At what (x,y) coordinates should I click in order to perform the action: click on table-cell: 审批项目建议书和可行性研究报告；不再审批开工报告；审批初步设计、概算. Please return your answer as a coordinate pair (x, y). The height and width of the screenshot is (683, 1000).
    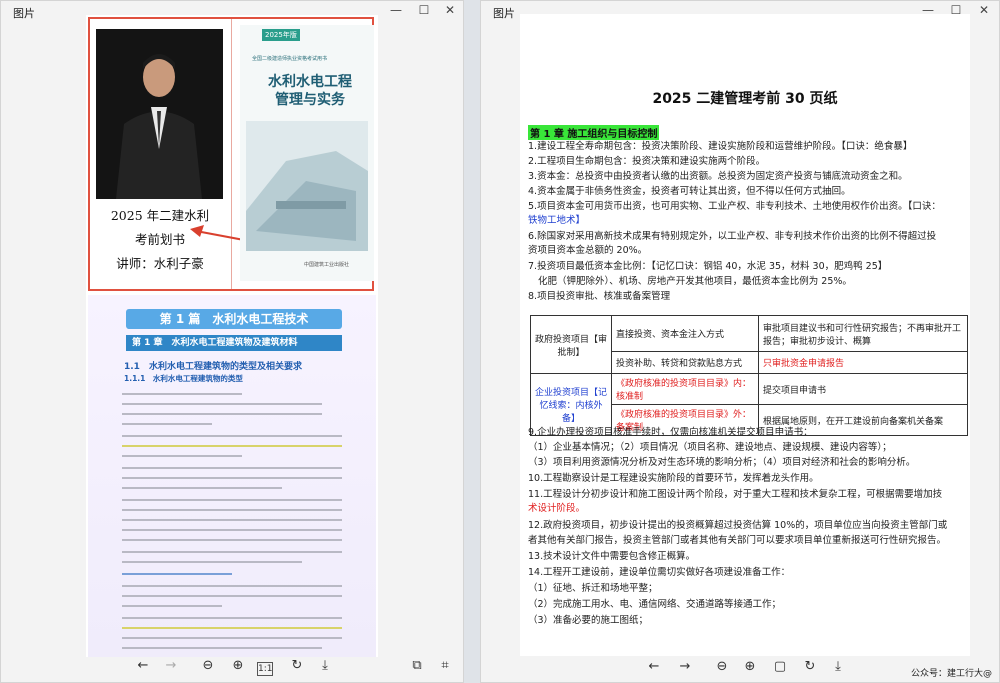
    Looking at the image, I should click on (863, 333).